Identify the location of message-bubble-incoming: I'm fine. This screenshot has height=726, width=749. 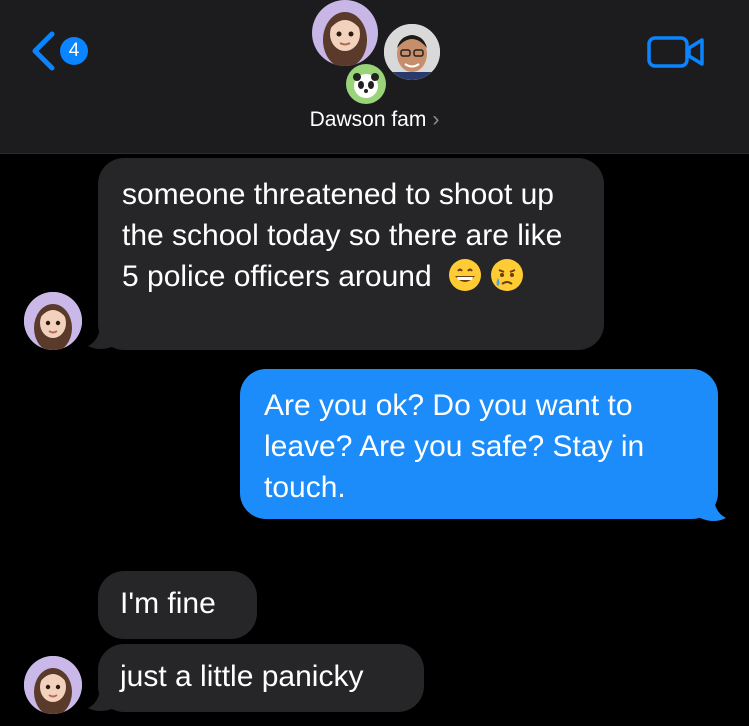
(177, 605).